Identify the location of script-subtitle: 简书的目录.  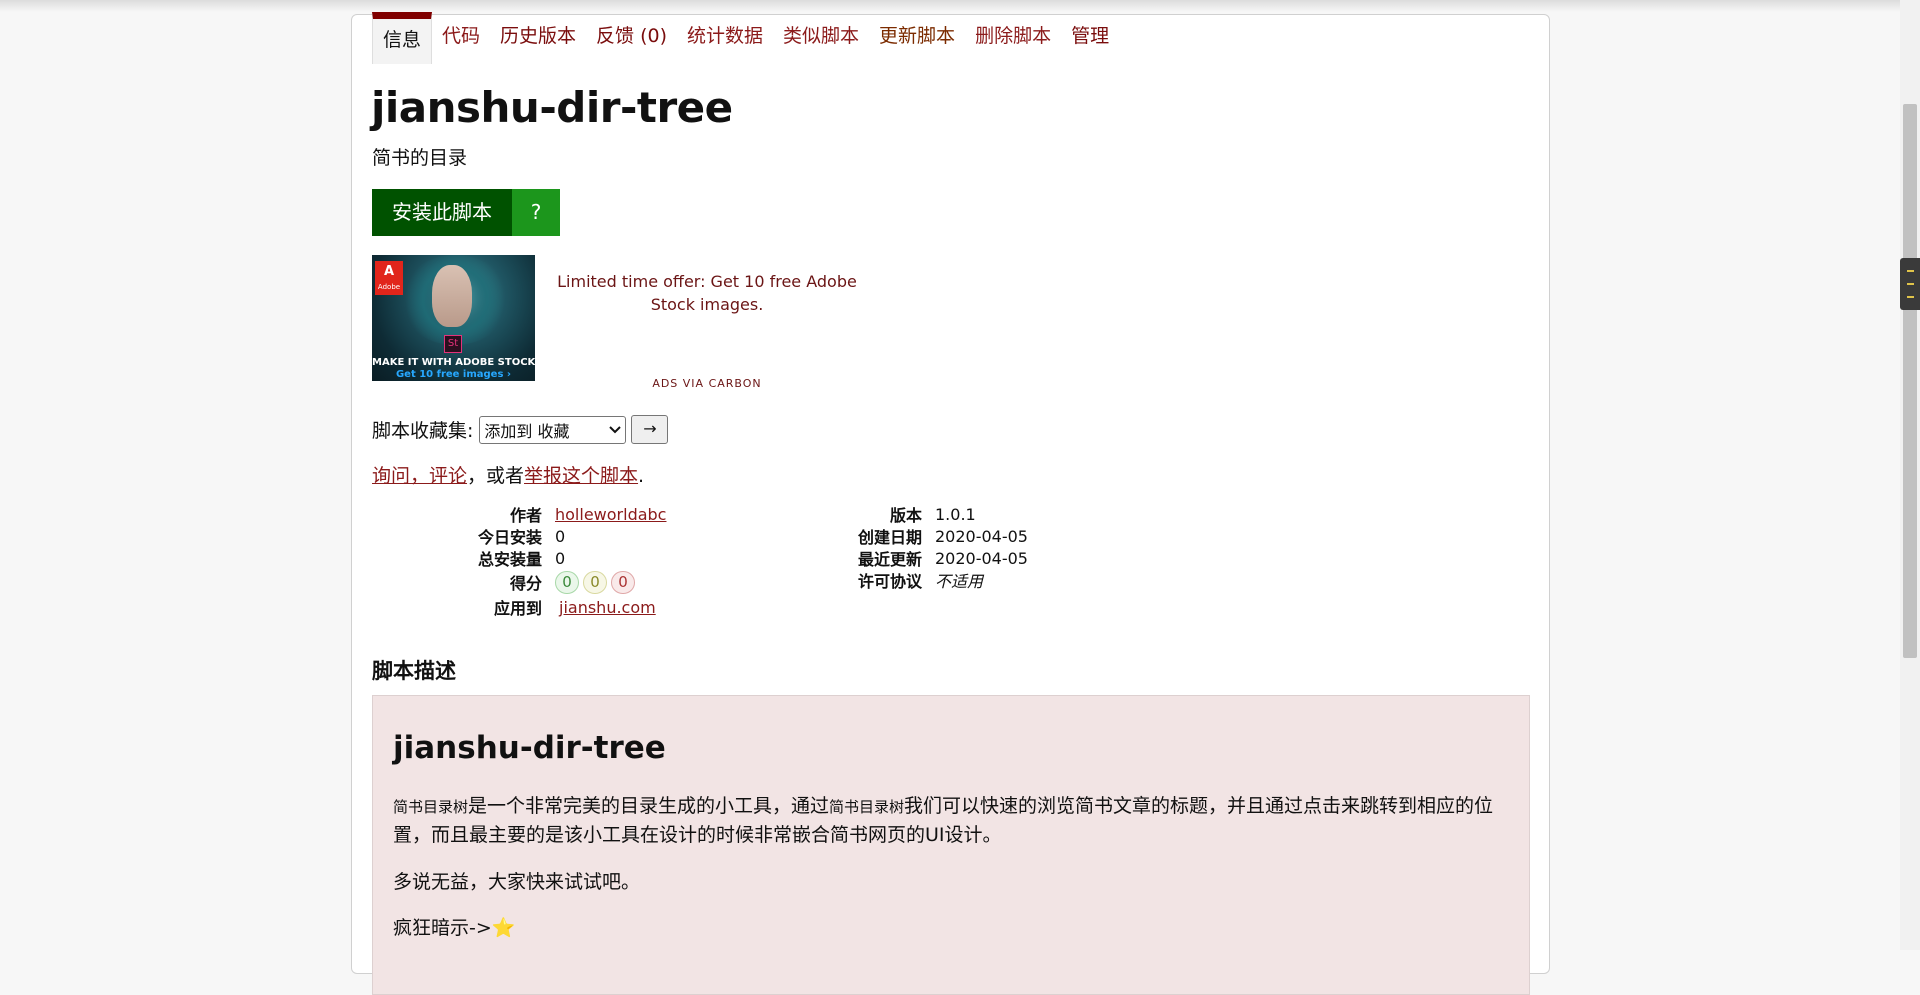
(420, 158).